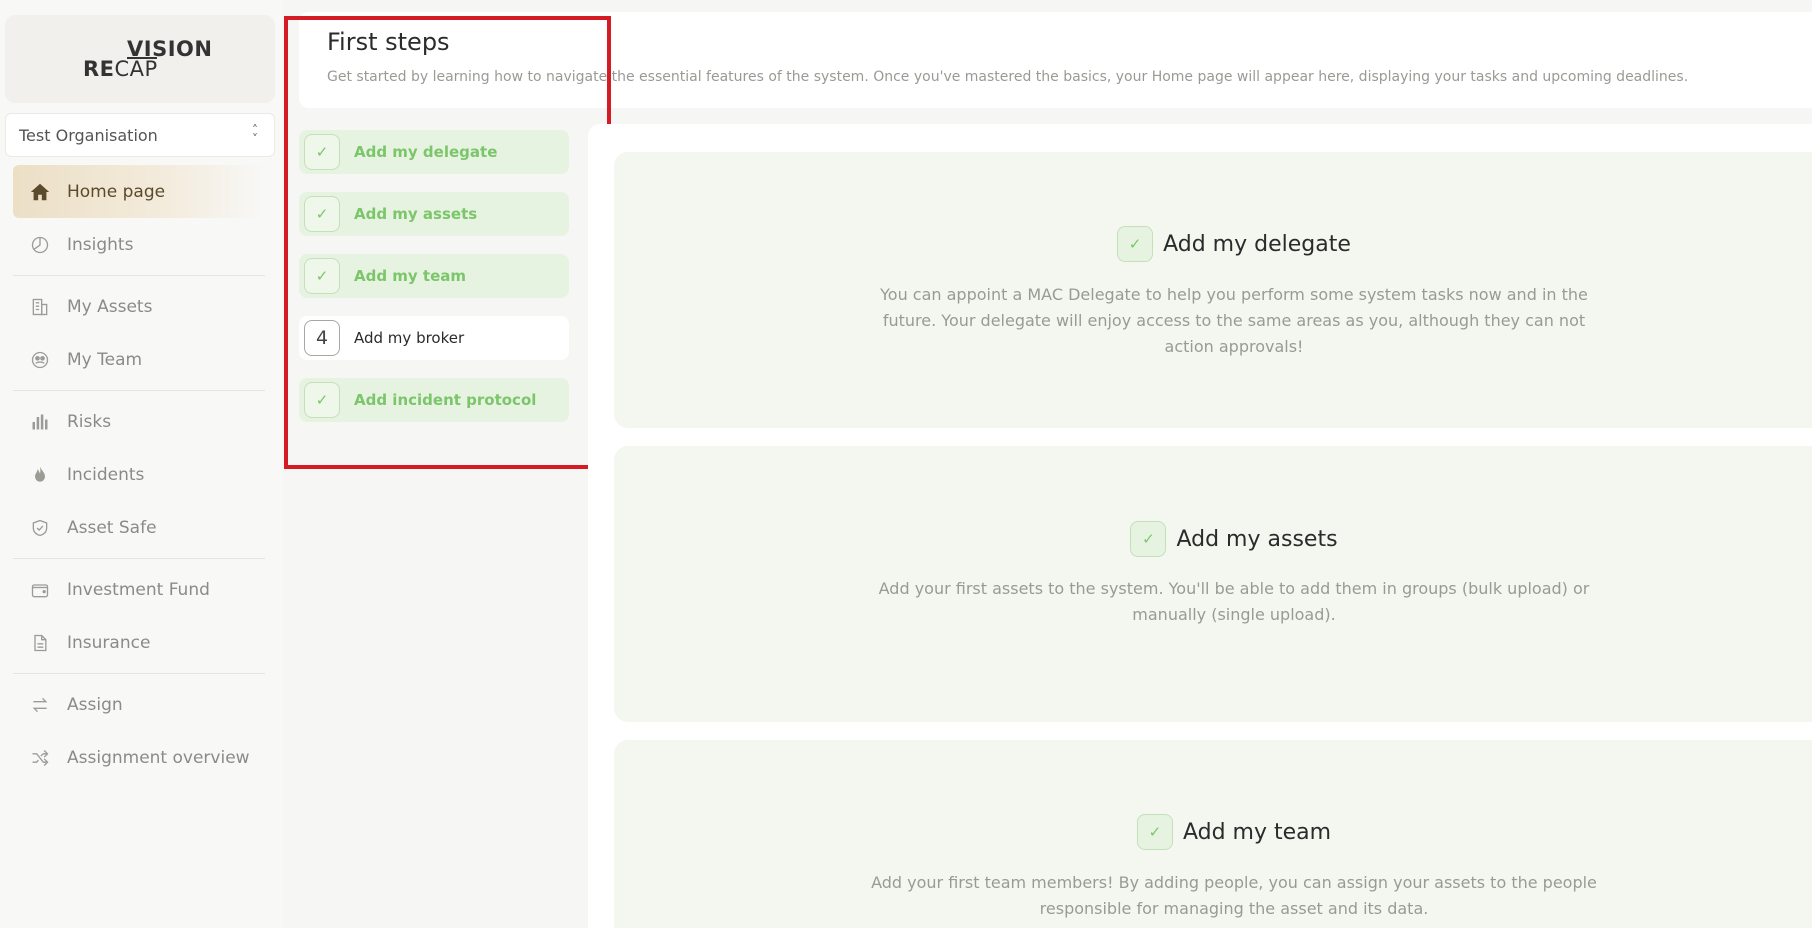 The image size is (1812, 928). Describe the element at coordinates (40, 528) in the screenshot. I see `shield-icon` at that location.